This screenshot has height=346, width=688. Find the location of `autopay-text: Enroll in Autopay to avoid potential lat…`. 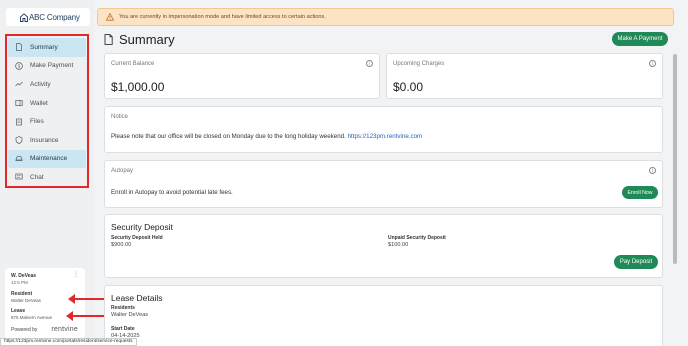

autopay-text: Enroll in Autopay to avoid potential lat… is located at coordinates (172, 192).